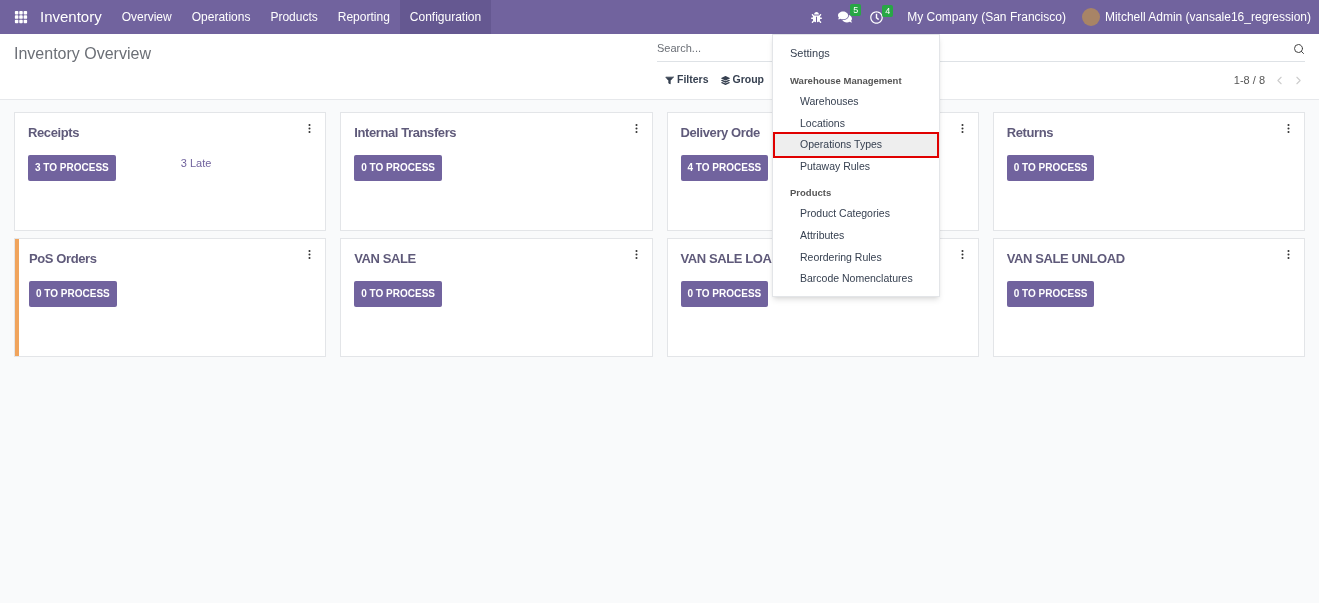  I want to click on clock-icon, so click(877, 17).